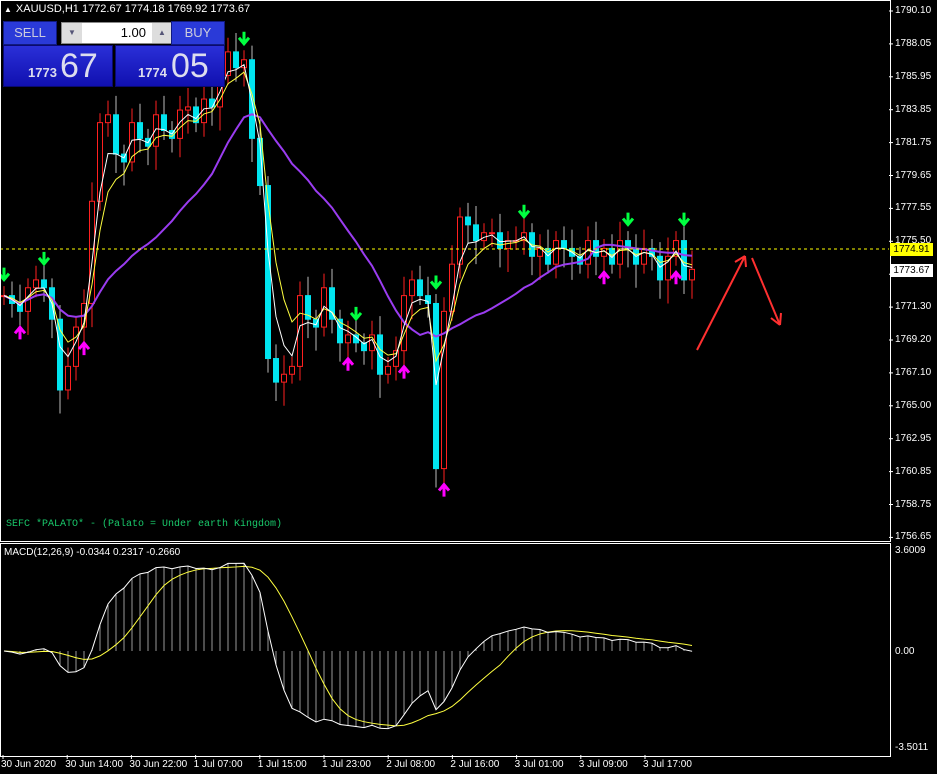 This screenshot has height=774, width=937. Describe the element at coordinates (913, 142) in the screenshot. I see `price-axis-label: 1781.75` at that location.